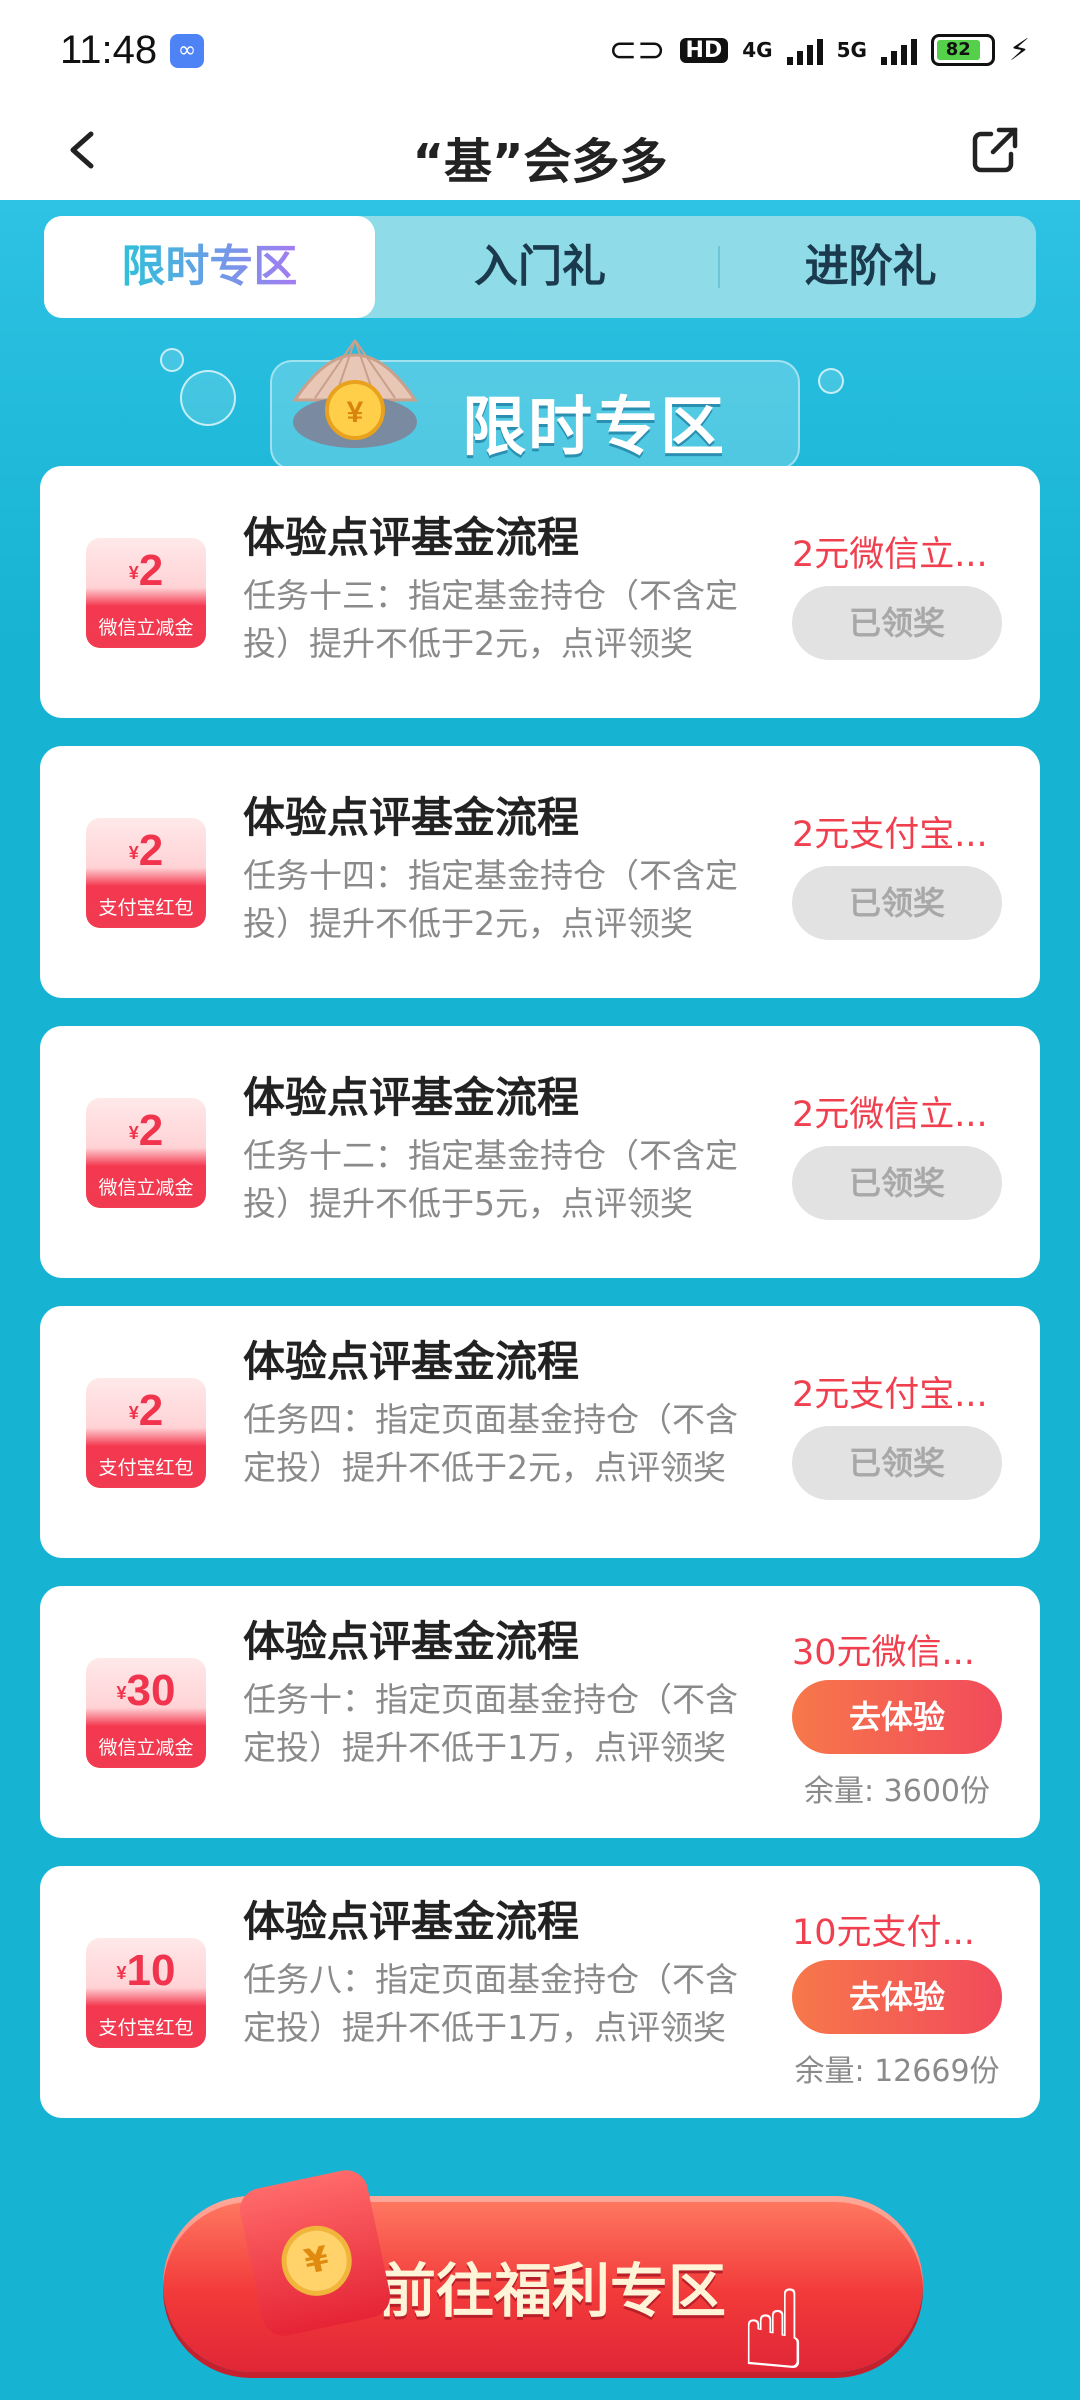 The height and width of the screenshot is (2400, 1080). I want to click on status-icons: ⊂⊃ HD 4G 5G 82 ⚡, so click(819, 50).